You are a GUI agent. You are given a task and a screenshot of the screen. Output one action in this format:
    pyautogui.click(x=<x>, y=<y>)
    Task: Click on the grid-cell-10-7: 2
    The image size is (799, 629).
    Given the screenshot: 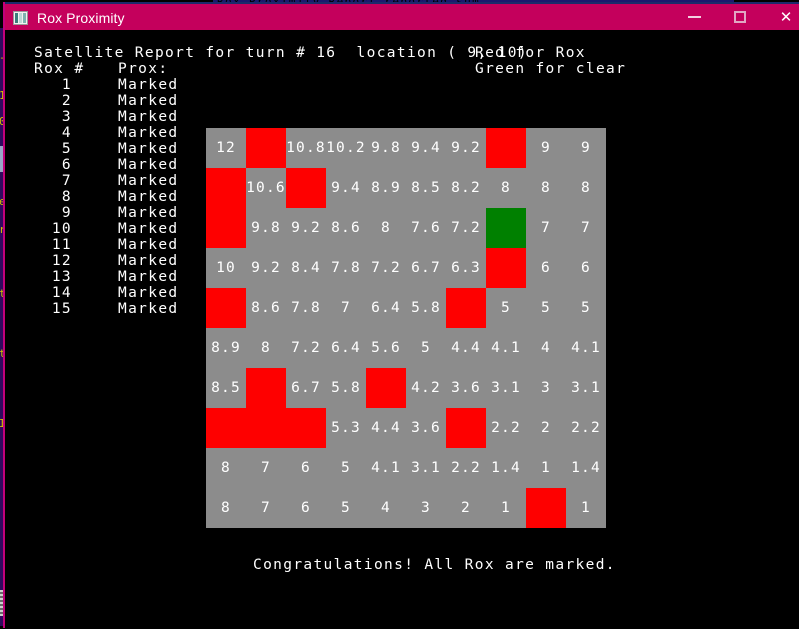 What is the action you would take?
    pyautogui.click(x=466, y=508)
    